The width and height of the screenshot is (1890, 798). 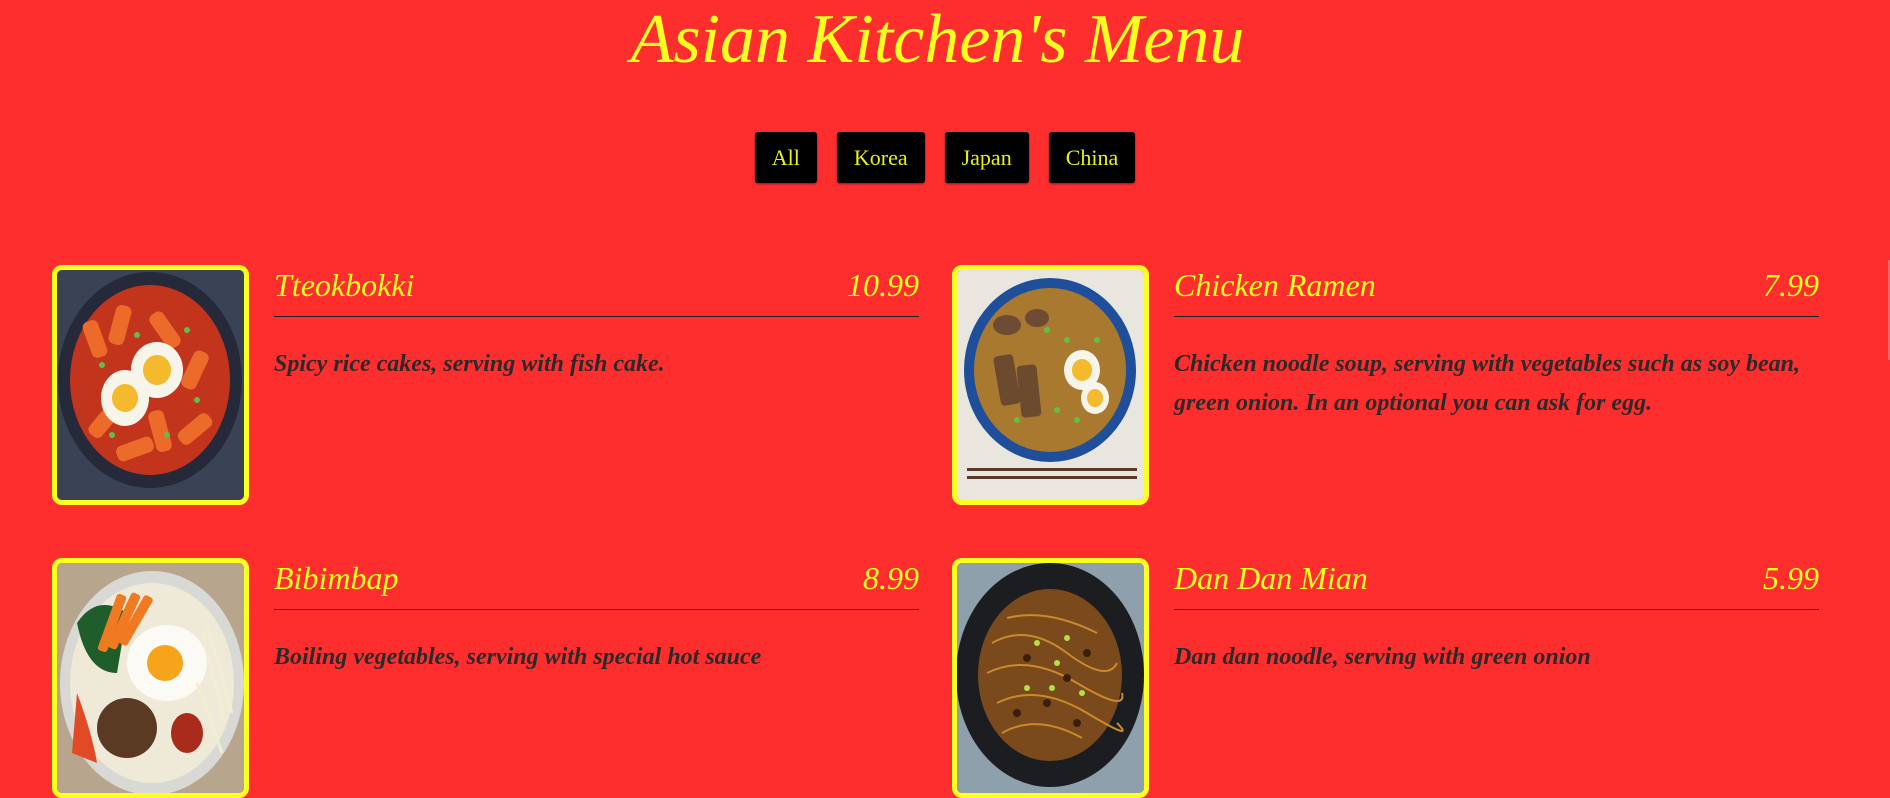 What do you see at coordinates (1382, 657) in the screenshot?
I see `item-description: Dan dan noodle, serving with green onion` at bounding box center [1382, 657].